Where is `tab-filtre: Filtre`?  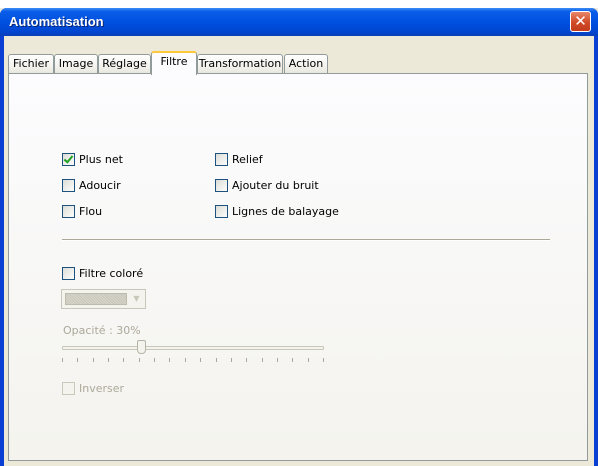
tab-filtre: Filtre is located at coordinates (174, 63).